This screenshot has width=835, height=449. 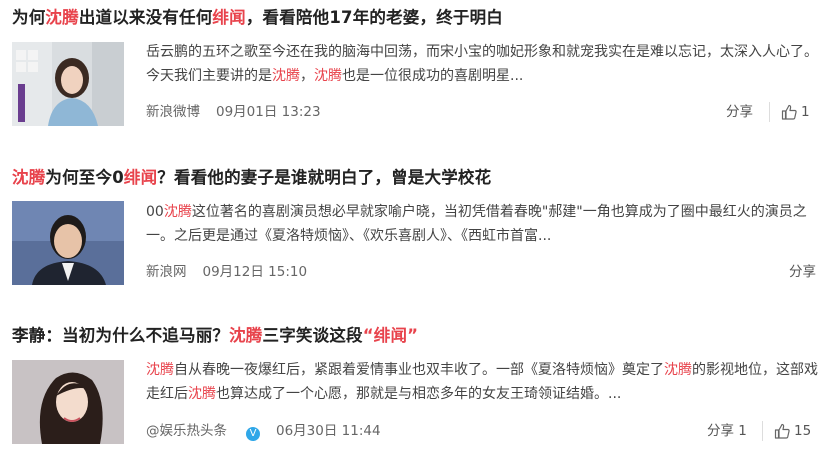 I want to click on verified-badge-icon: V, so click(x=253, y=434).